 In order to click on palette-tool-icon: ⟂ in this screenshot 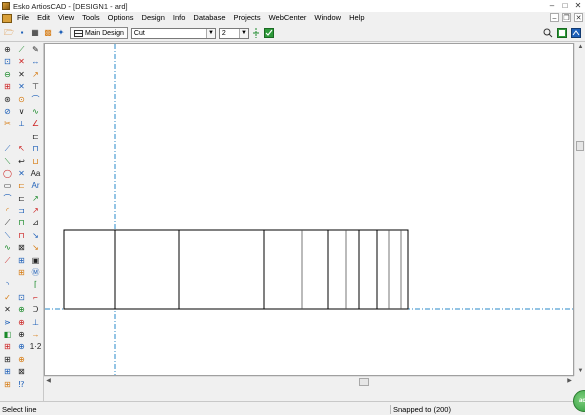, I will do `click(21, 124)`.